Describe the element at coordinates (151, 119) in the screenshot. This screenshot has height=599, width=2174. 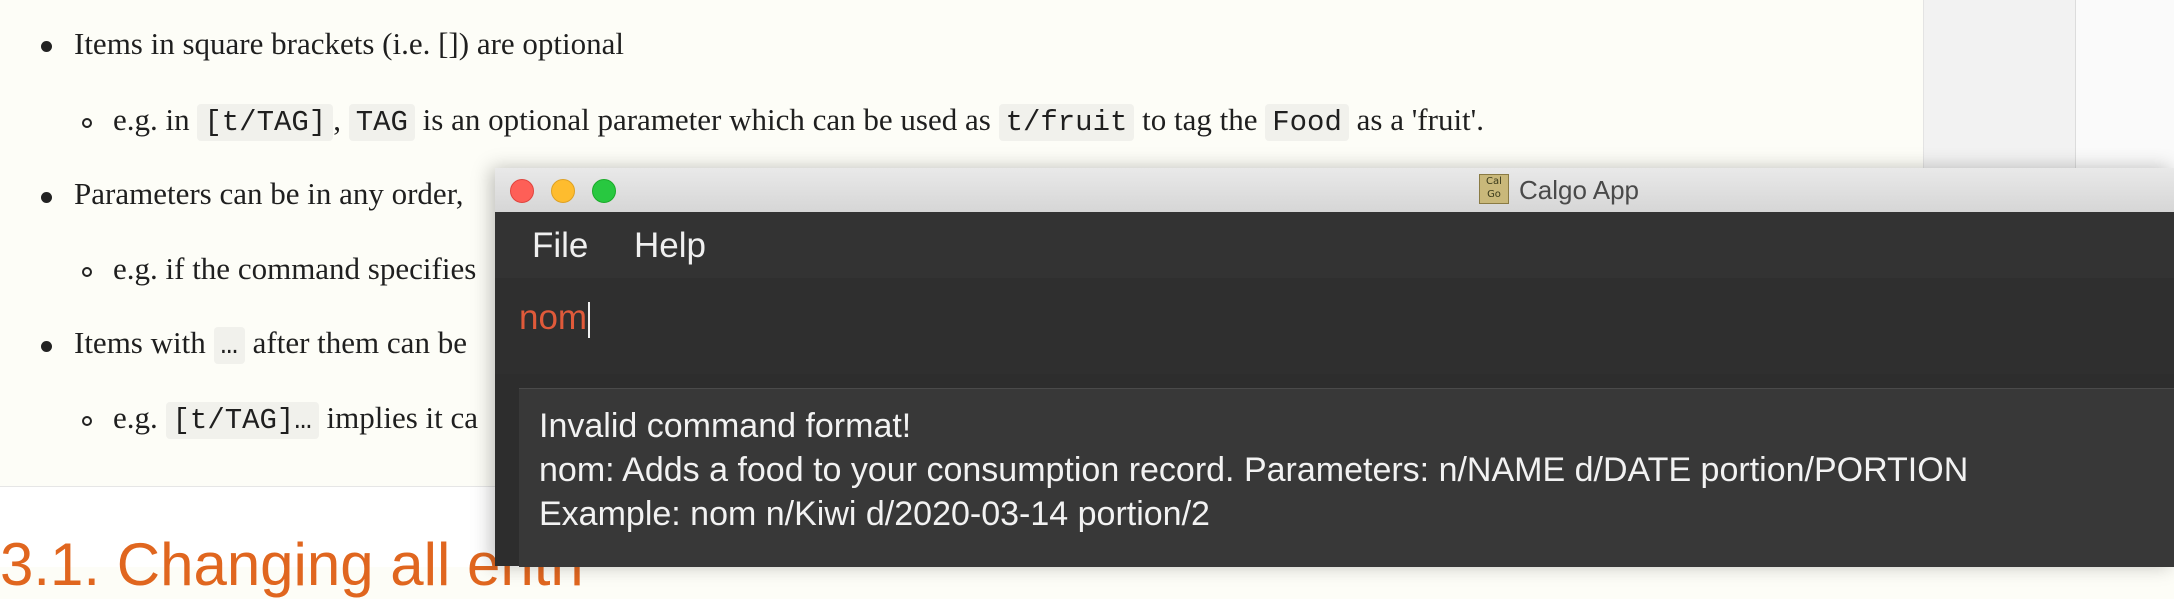
I see `example-prefix: e.g. in` at that location.